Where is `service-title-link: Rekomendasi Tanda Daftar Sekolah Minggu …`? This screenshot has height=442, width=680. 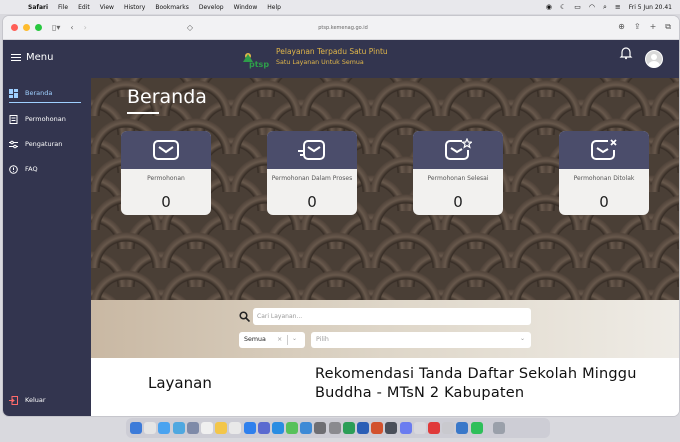
service-title-link: Rekomendasi Tanda Daftar Sekolah Minggu … is located at coordinates (480, 384).